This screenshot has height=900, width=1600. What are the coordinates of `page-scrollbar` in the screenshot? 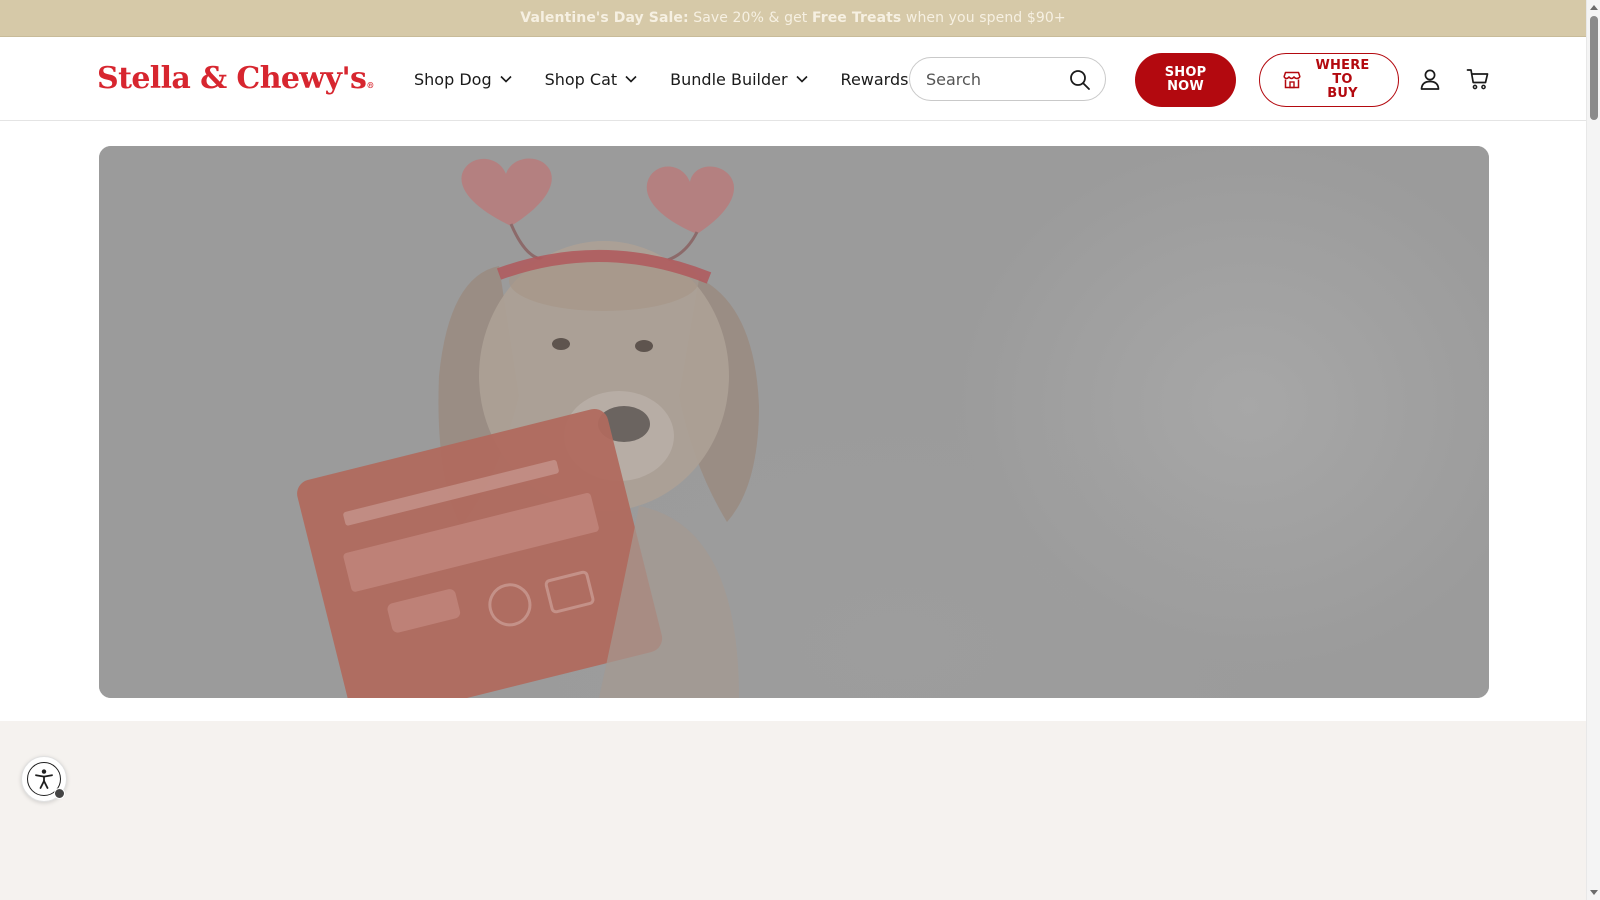 It's located at (1593, 450).